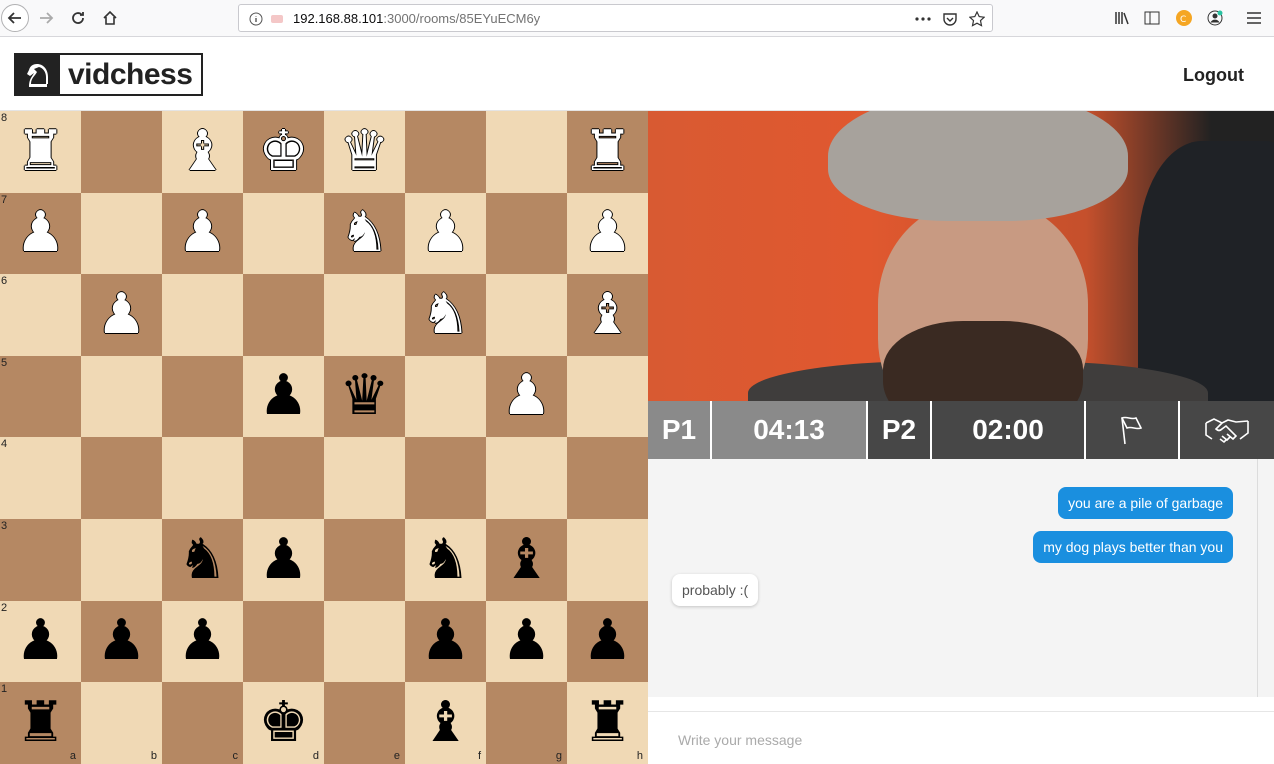  What do you see at coordinates (15, 18) in the screenshot?
I see `back-button` at bounding box center [15, 18].